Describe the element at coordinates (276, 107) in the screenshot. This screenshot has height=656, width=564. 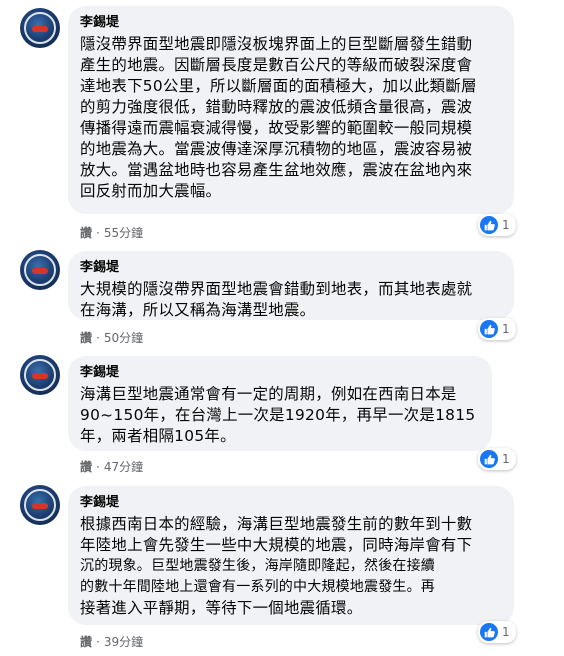
I see `comment-text-line: 的剪力強度很低，錯動時釋放的震波低頻含量很高，震波` at that location.